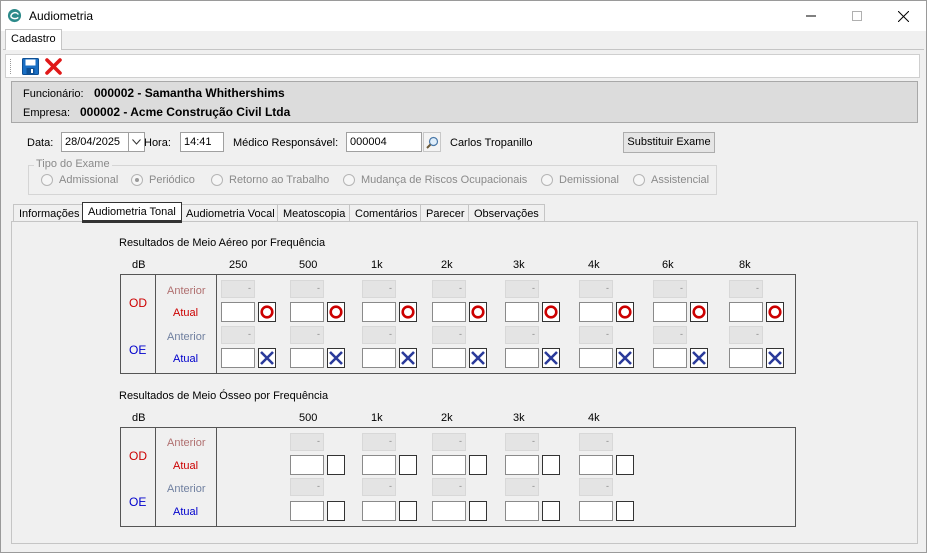 Image resolution: width=927 pixels, height=553 pixels. Describe the element at coordinates (449, 335) in the screenshot. I see `aereo-oe-anterior-2k: -` at that location.